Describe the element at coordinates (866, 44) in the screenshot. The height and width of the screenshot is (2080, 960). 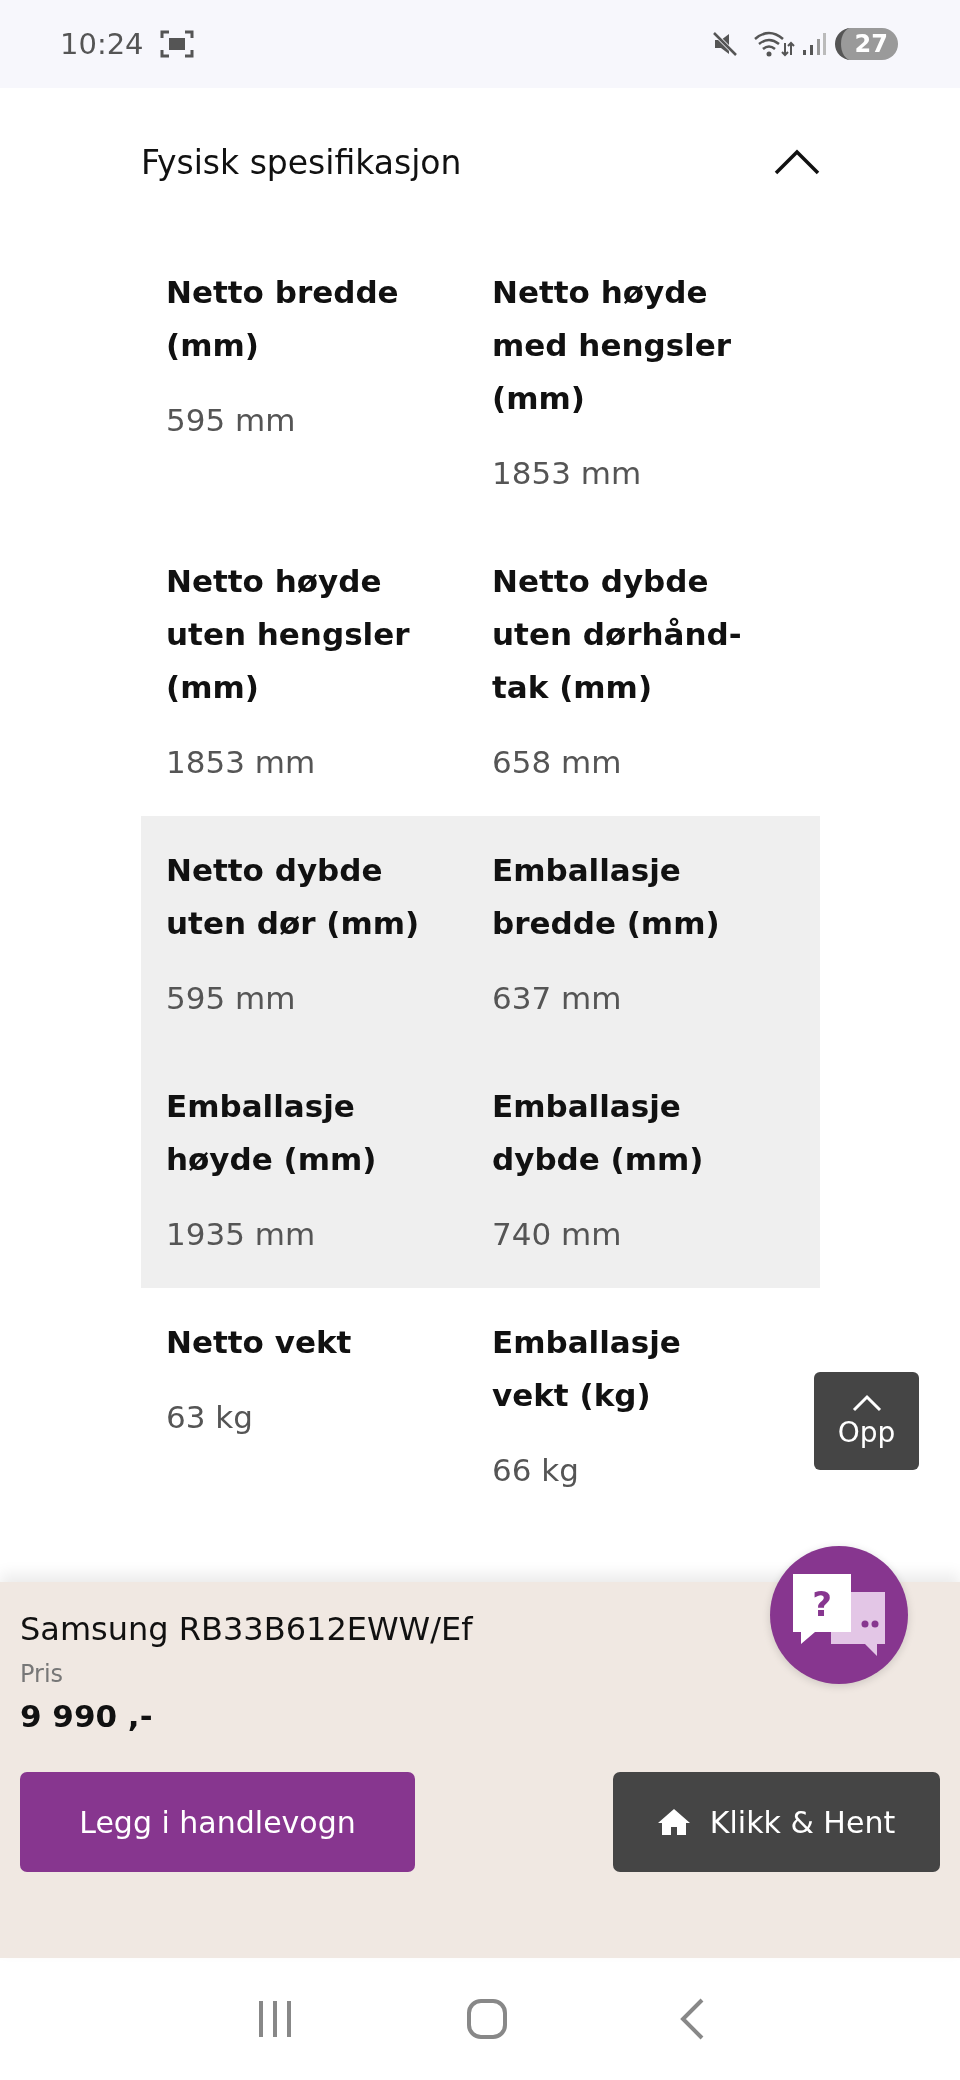
I see `battery-level: 27` at that location.